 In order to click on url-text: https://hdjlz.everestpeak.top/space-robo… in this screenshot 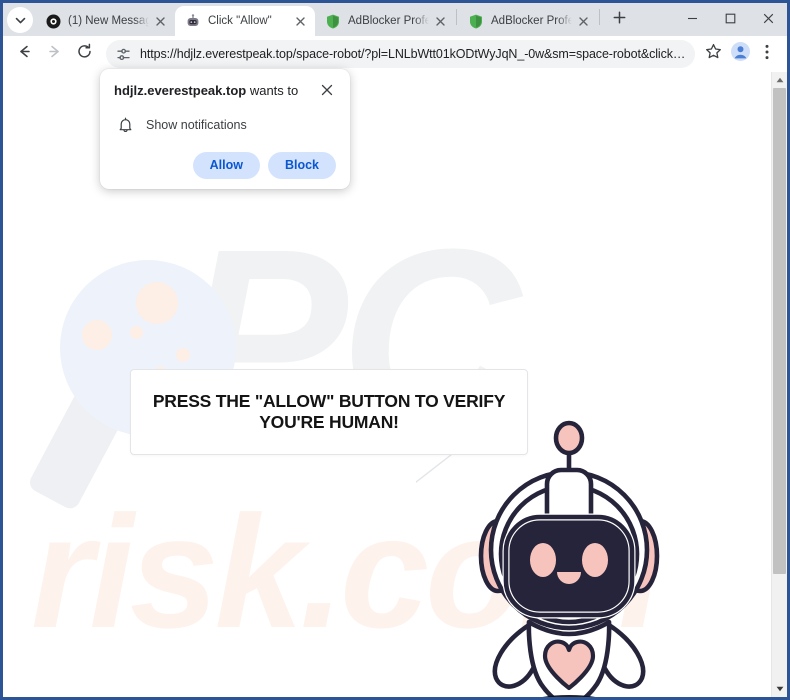, I will do `click(414, 54)`.